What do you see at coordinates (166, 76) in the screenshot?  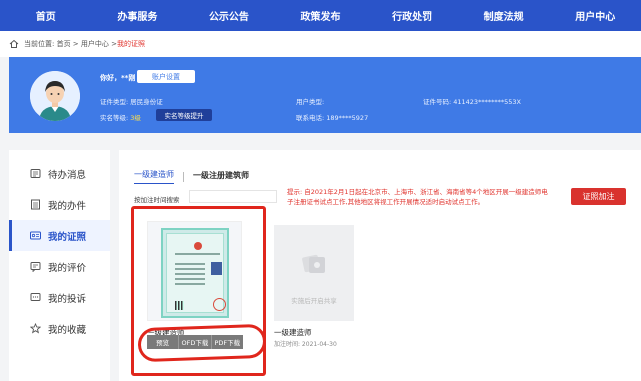 I see `account-settings-button: 账户设置` at bounding box center [166, 76].